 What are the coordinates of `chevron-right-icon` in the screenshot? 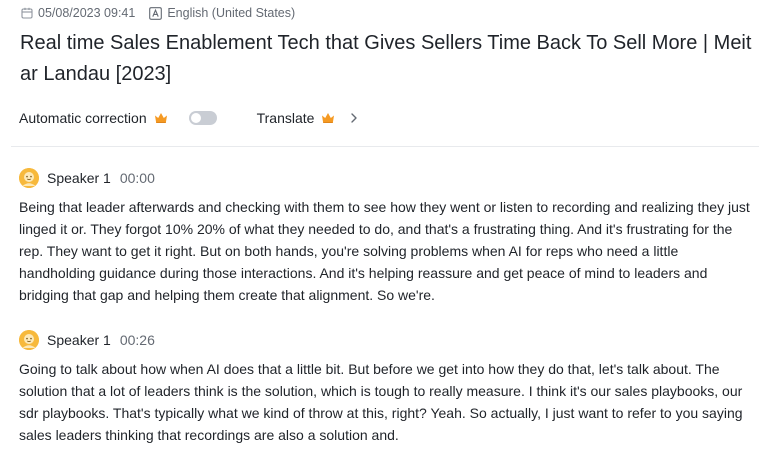 It's located at (355, 118).